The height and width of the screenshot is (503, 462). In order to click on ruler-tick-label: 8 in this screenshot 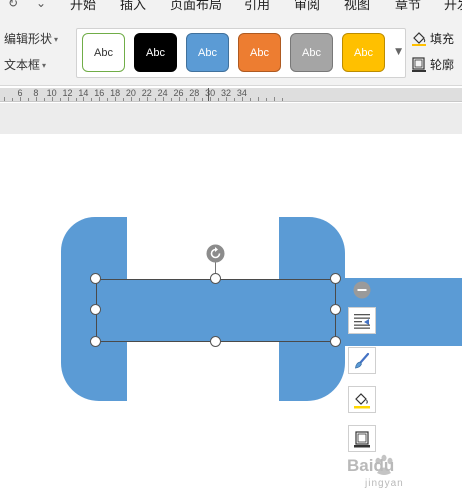, I will do `click(36, 93)`.